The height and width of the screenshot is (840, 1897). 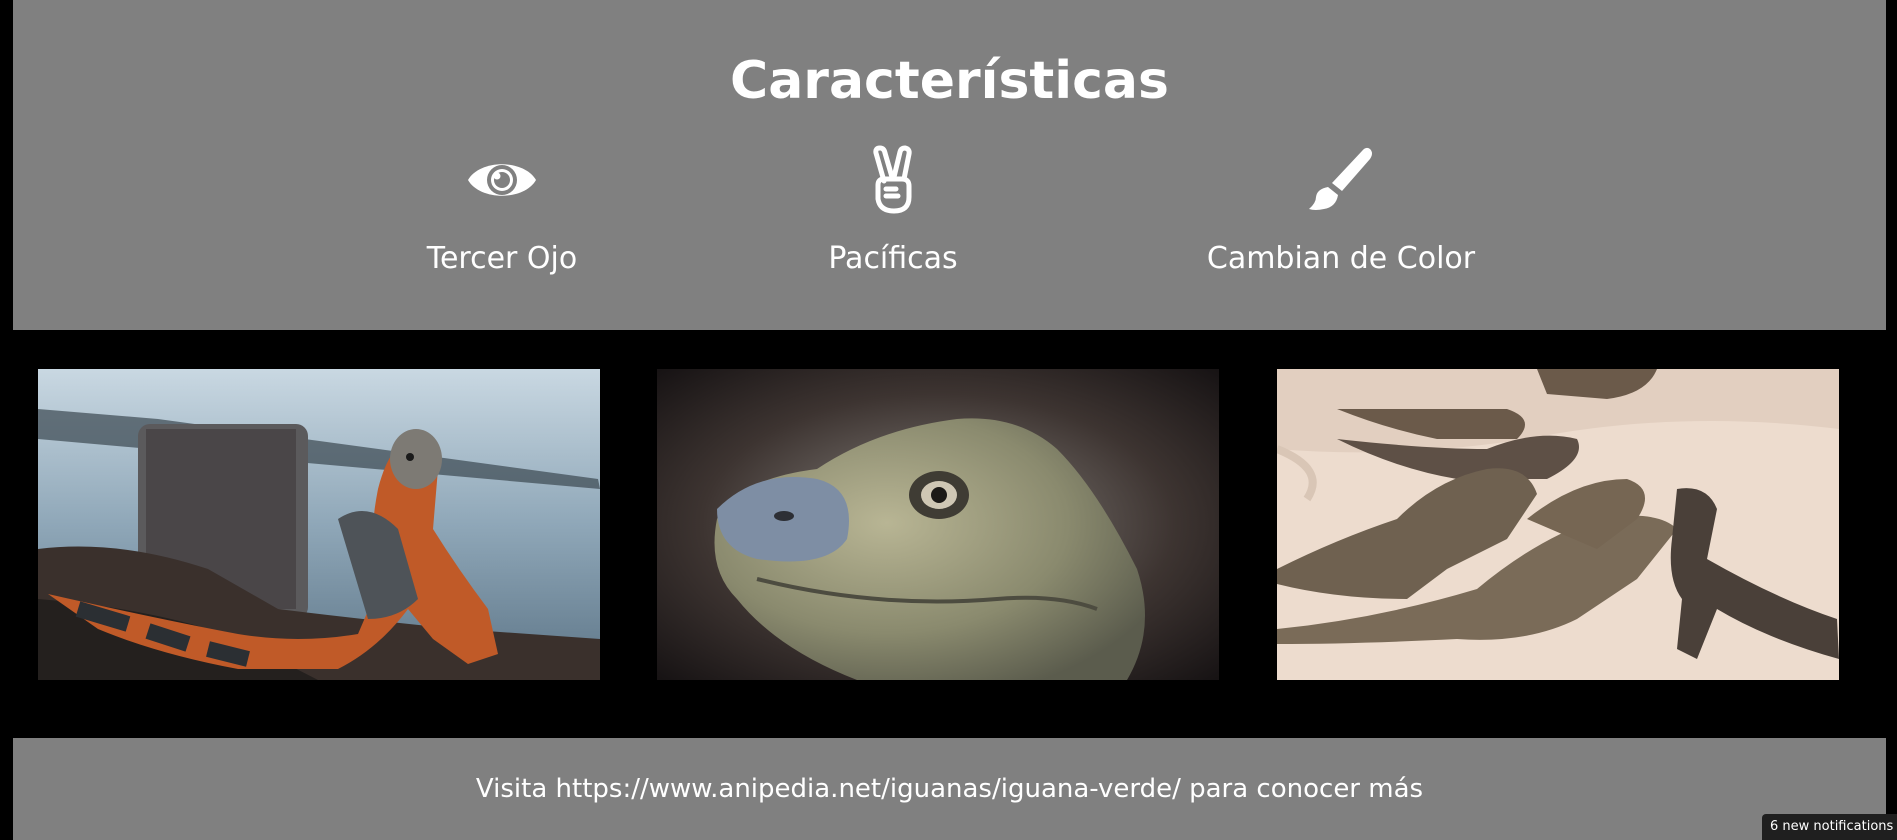 What do you see at coordinates (502, 180) in the screenshot?
I see `eye-icon` at bounding box center [502, 180].